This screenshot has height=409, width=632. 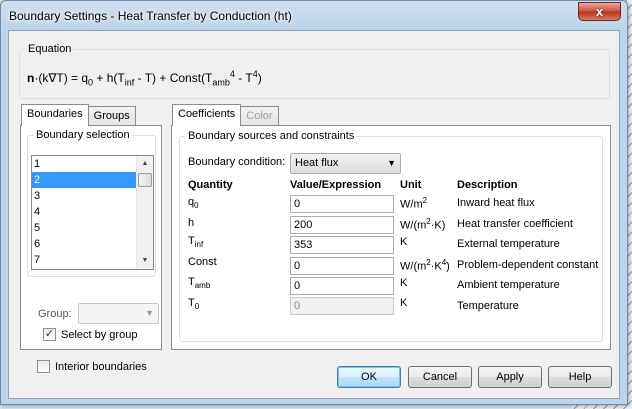 What do you see at coordinates (448, 266) in the screenshot?
I see `unit-text: )` at bounding box center [448, 266].